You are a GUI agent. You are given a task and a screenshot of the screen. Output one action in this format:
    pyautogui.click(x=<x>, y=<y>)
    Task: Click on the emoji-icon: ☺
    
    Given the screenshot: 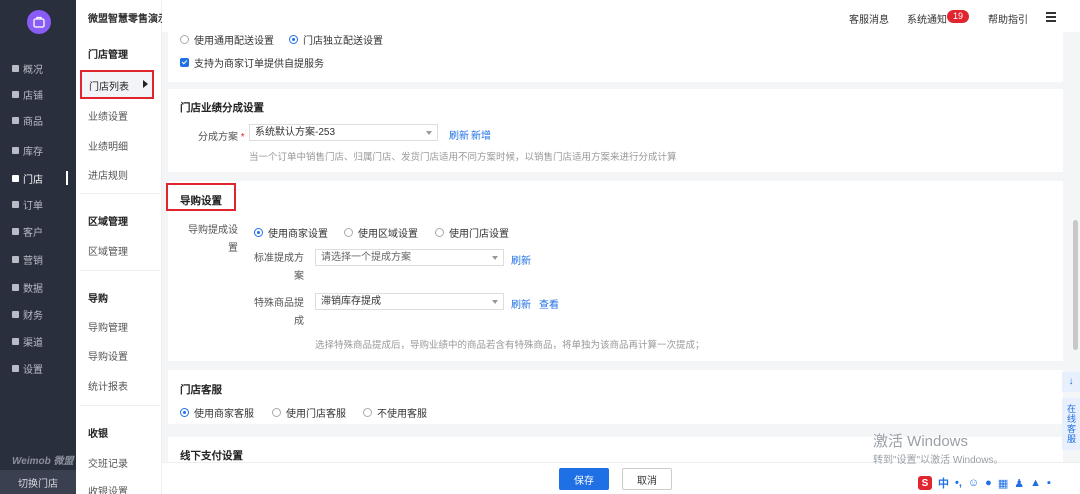 What is the action you would take?
    pyautogui.click(x=973, y=483)
    